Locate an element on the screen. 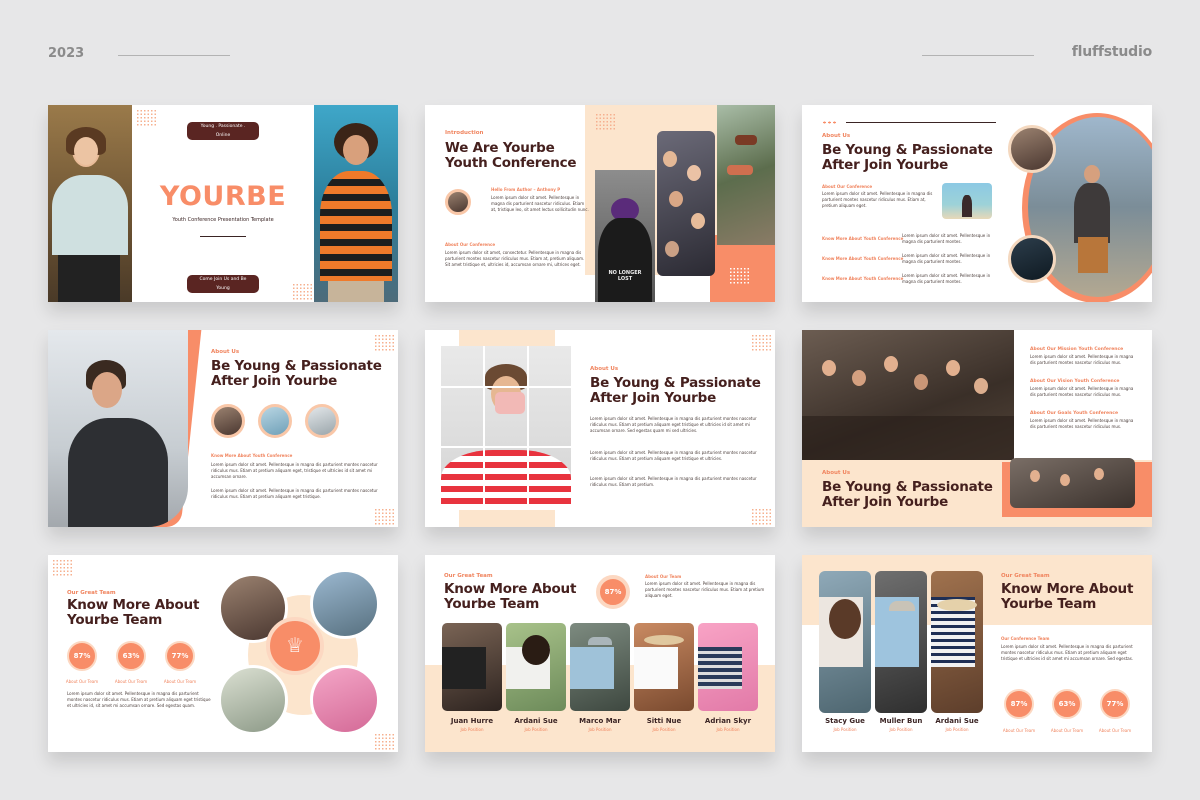 The height and width of the screenshot is (800, 1200). team3-eyebrow: Our Great Team is located at coordinates (1025, 576).